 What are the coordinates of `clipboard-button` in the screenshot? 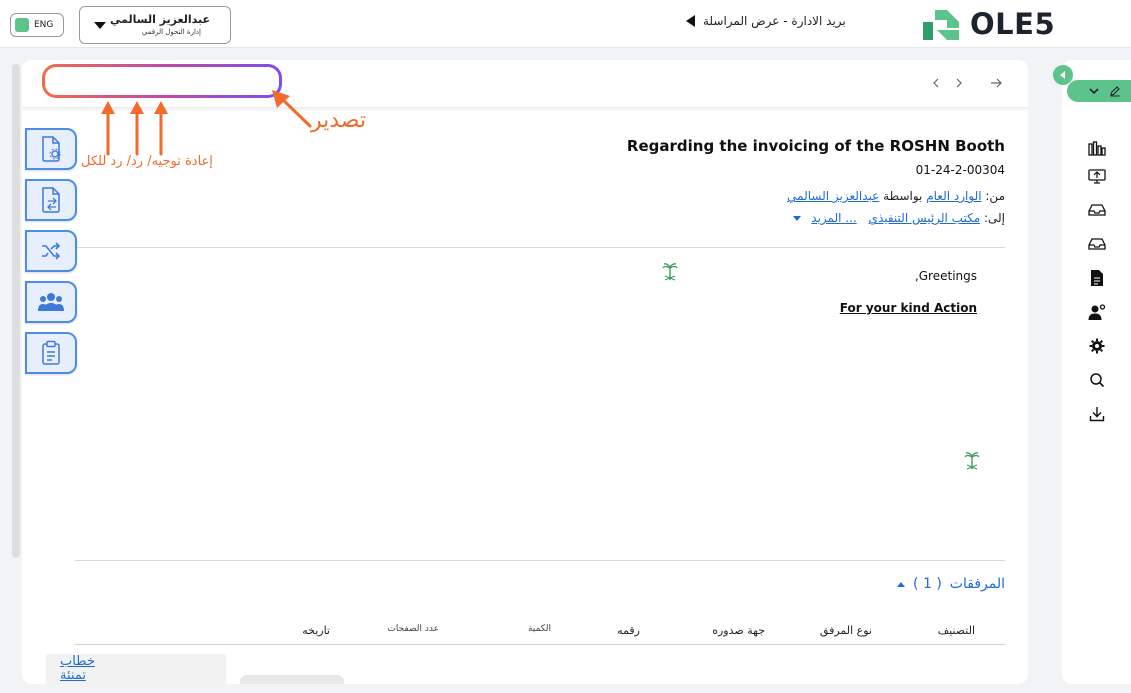 It's located at (51, 353).